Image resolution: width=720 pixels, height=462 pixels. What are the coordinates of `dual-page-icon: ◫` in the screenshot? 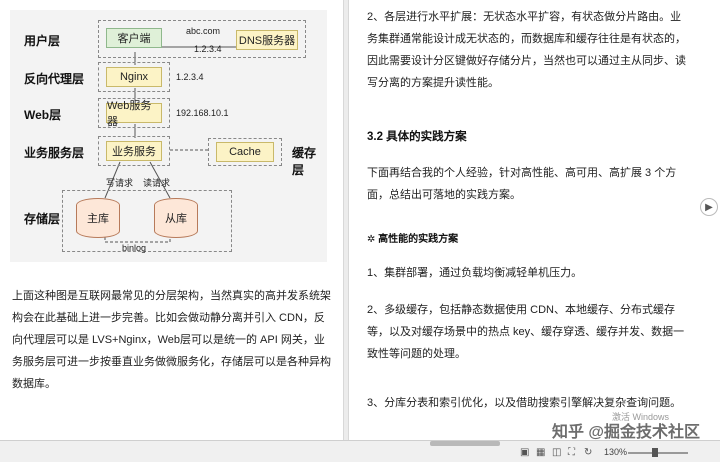 It's located at (556, 452).